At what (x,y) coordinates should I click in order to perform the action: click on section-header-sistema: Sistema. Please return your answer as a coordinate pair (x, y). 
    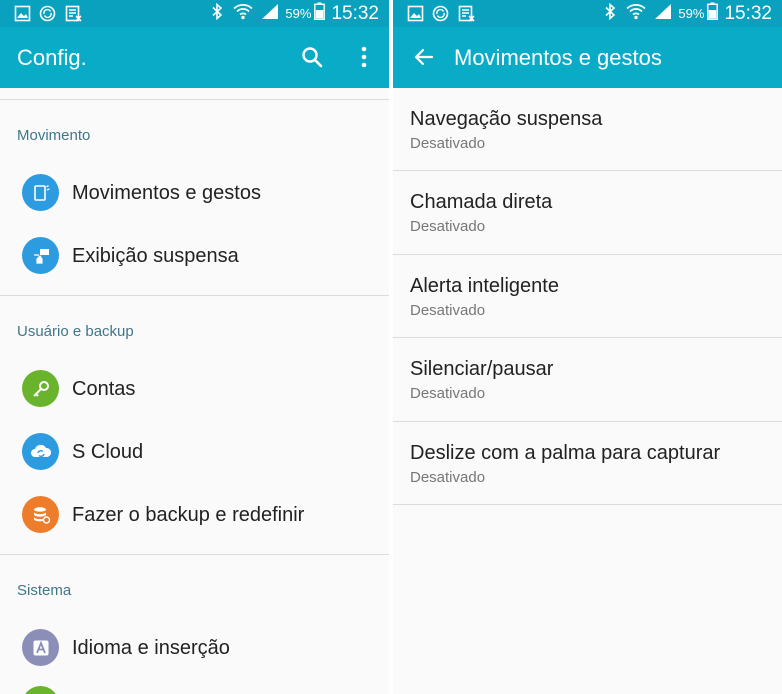
    Looking at the image, I should click on (44, 590).